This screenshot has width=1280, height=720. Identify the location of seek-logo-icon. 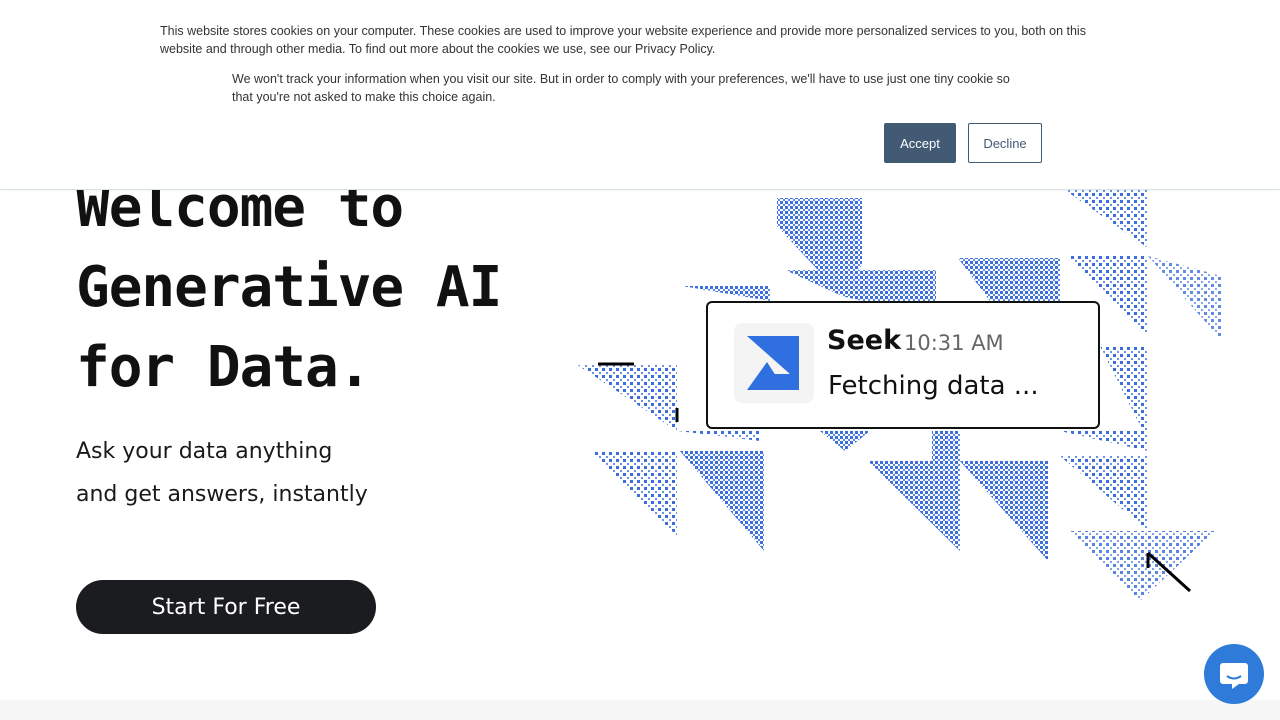
(774, 363).